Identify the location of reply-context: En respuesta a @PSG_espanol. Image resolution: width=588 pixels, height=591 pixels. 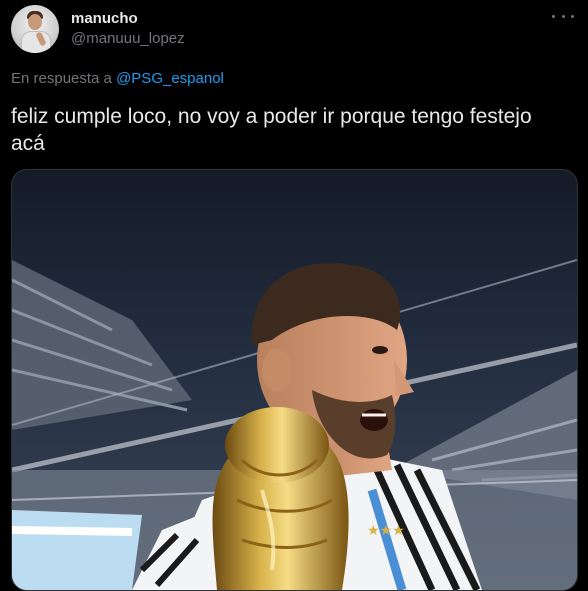
(117, 78).